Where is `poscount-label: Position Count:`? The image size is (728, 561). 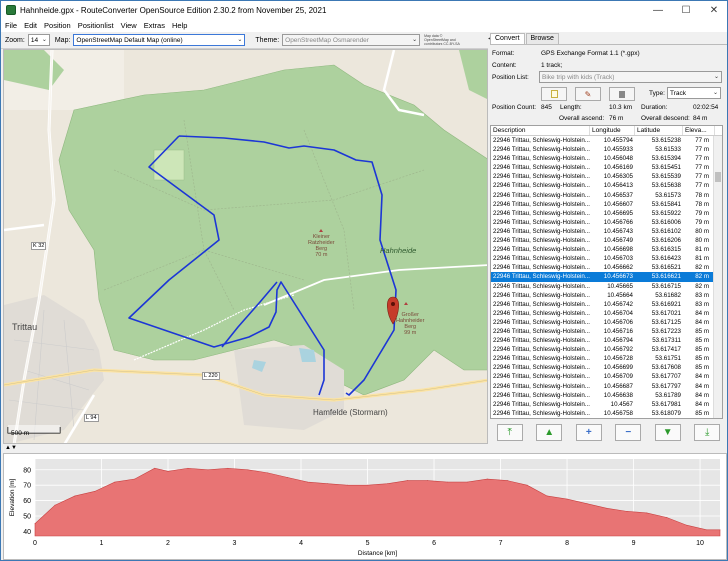
poscount-label: Position Count: is located at coordinates (514, 107).